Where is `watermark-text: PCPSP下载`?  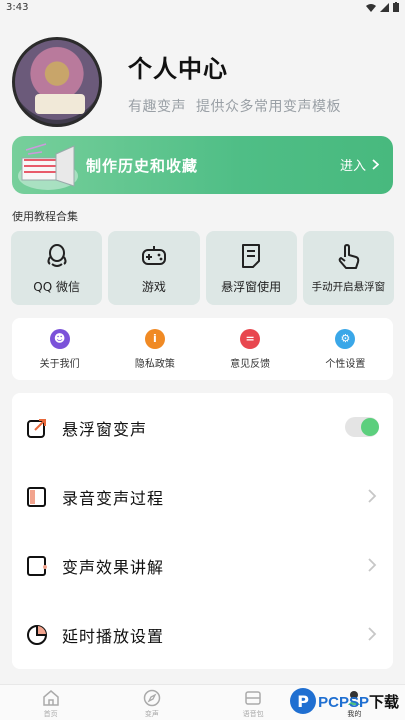 watermark-text: PCPSP下载 is located at coordinates (358, 701).